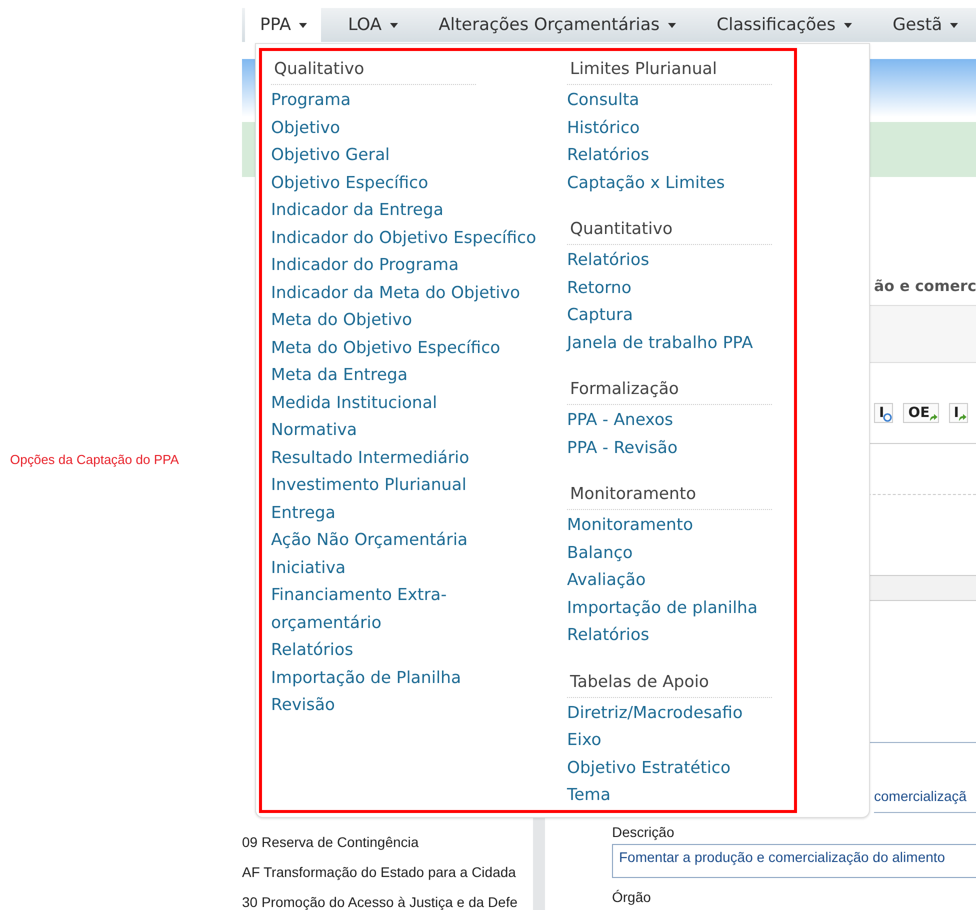  What do you see at coordinates (715, 552) in the screenshot?
I see `menu-link: Balanço` at bounding box center [715, 552].